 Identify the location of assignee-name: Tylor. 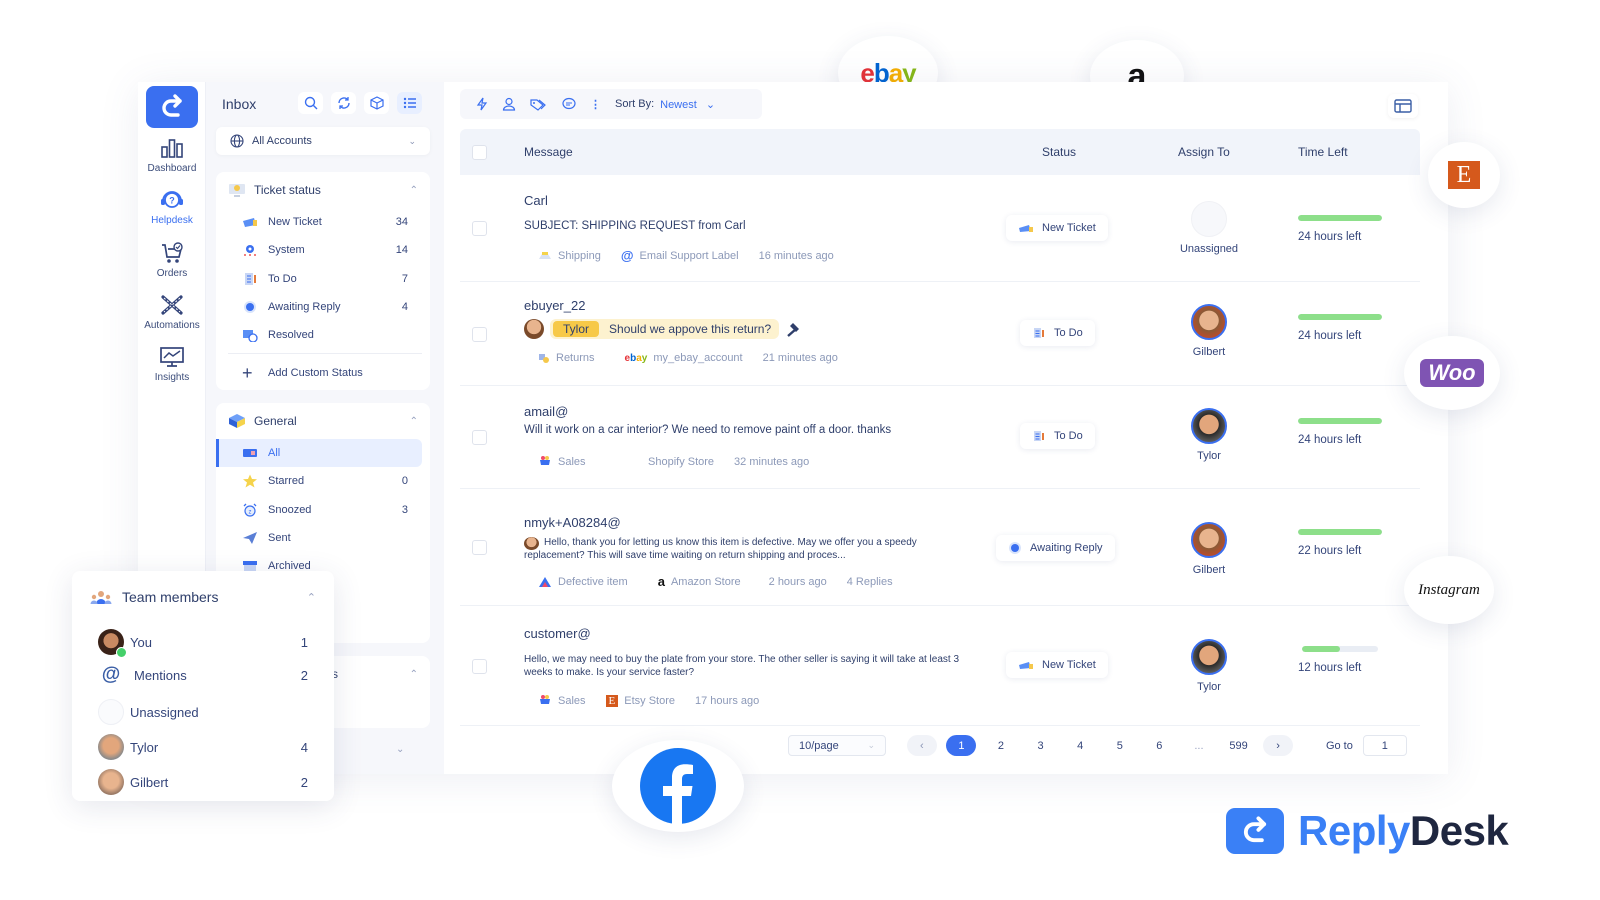
(1209, 687).